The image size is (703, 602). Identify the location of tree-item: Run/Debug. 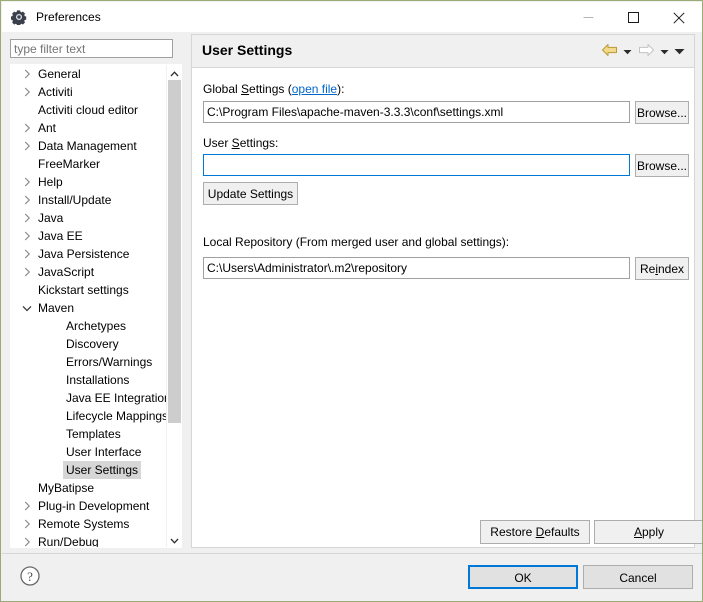
(89, 540).